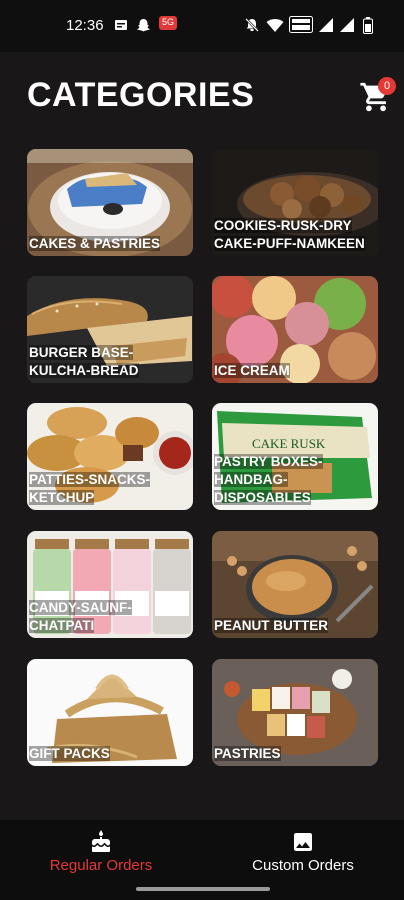 The width and height of the screenshot is (404, 900). What do you see at coordinates (295, 202) in the screenshot?
I see `category-card-cookies: COOKIES-RUSK-DRY CAKE-PUFF-NAMKEEN` at bounding box center [295, 202].